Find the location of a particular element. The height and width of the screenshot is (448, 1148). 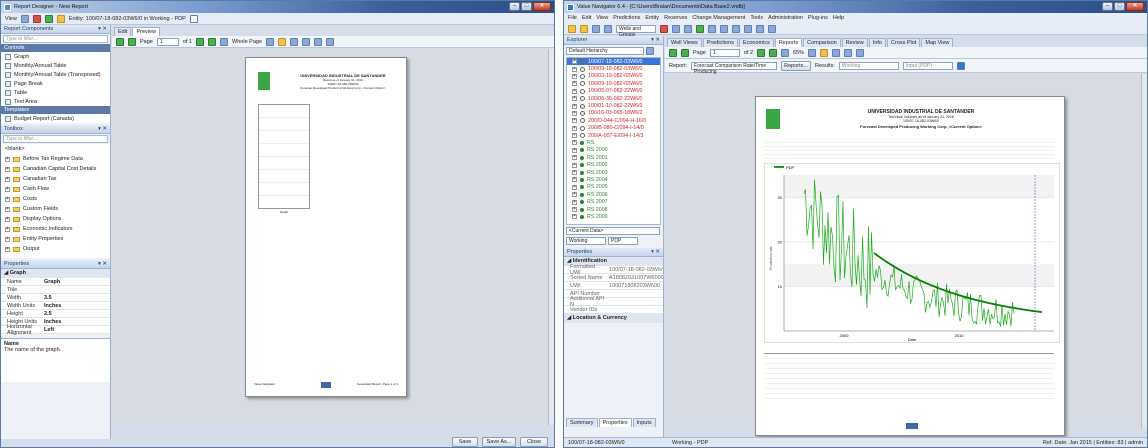

tab-review: Review is located at coordinates (854, 42).